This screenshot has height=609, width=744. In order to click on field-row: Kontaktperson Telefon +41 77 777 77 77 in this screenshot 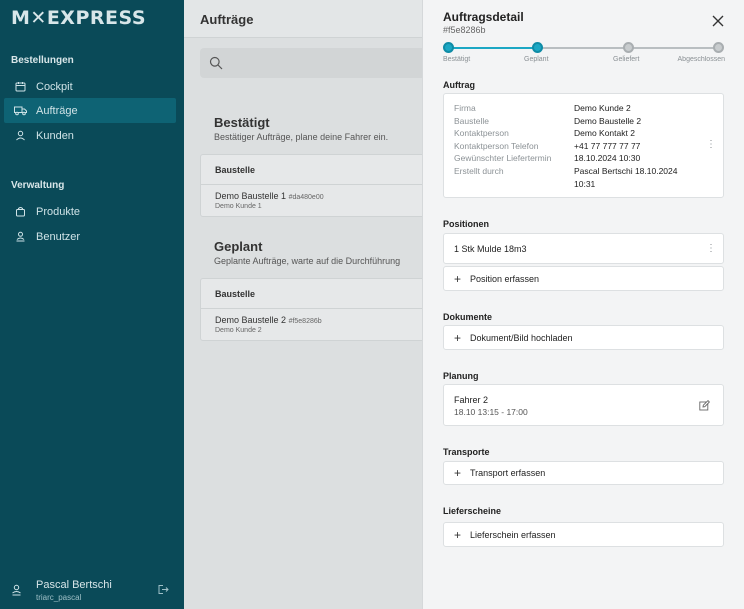, I will do `click(576, 146)`.